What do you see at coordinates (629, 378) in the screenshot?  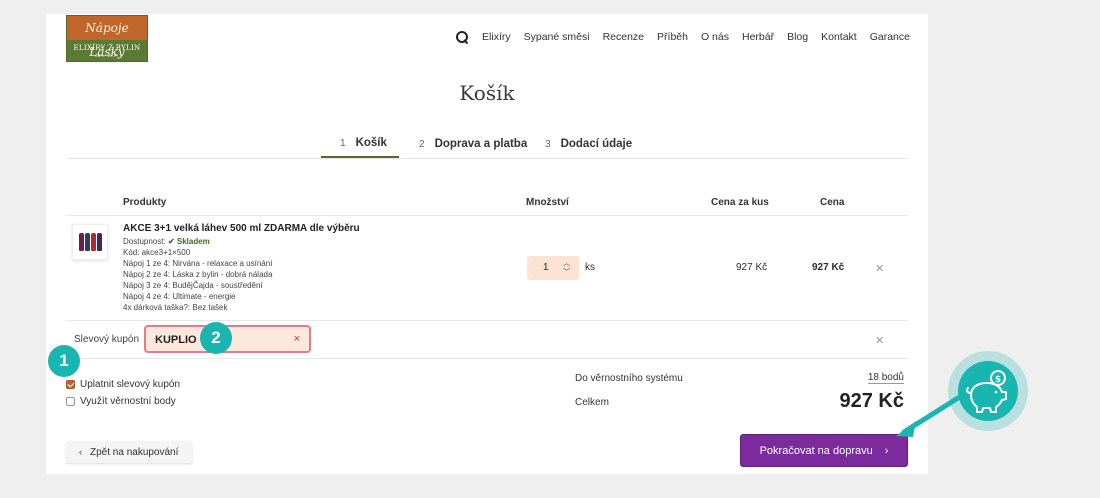 I see `loyalty-label: Do věrnostního systému` at bounding box center [629, 378].